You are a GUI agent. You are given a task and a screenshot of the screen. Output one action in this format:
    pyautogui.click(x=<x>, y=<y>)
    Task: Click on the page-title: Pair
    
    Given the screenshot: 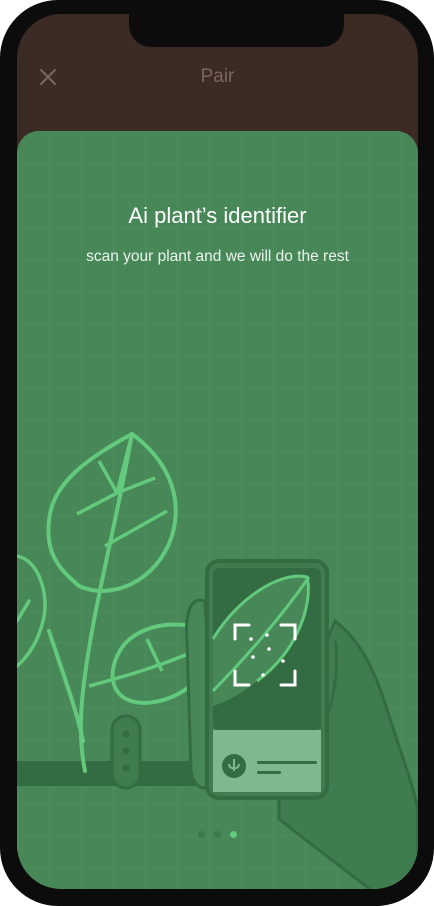 What is the action you would take?
    pyautogui.click(x=217, y=76)
    